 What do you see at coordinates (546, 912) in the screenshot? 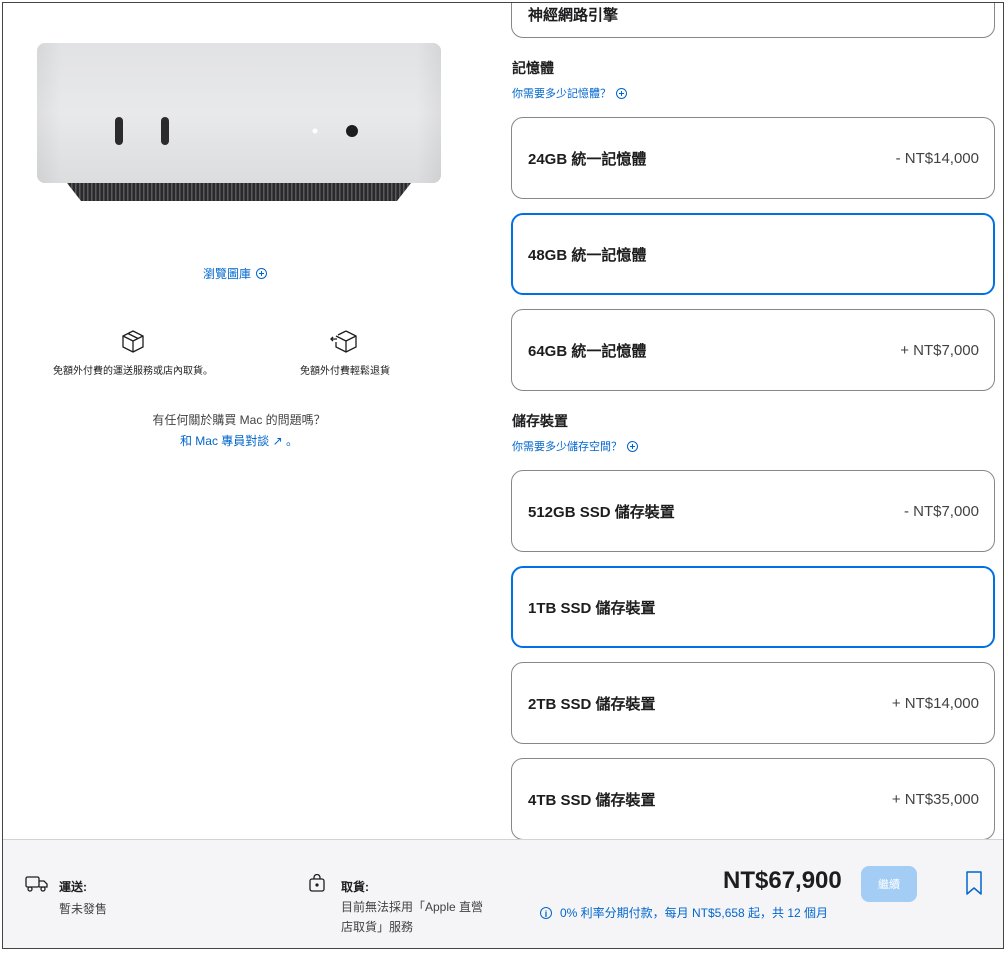
I see `info-icon: i` at bounding box center [546, 912].